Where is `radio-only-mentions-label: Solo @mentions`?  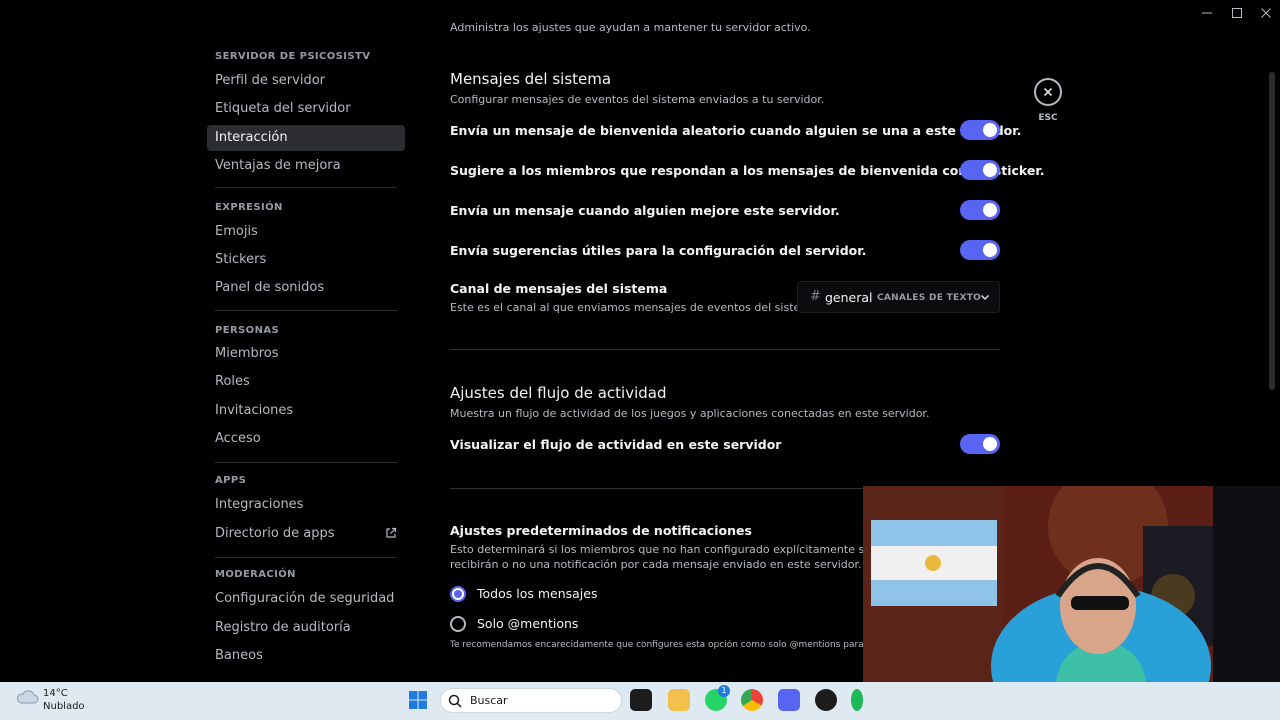 radio-only-mentions-label: Solo @mentions is located at coordinates (527, 623).